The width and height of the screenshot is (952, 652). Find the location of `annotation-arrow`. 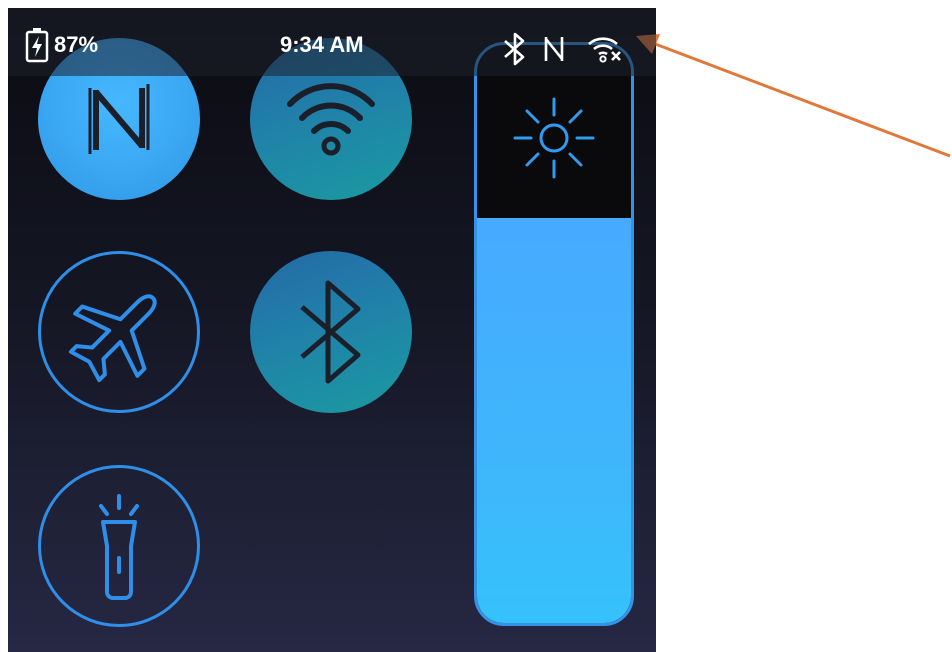

annotation-arrow is located at coordinates (793, 96).